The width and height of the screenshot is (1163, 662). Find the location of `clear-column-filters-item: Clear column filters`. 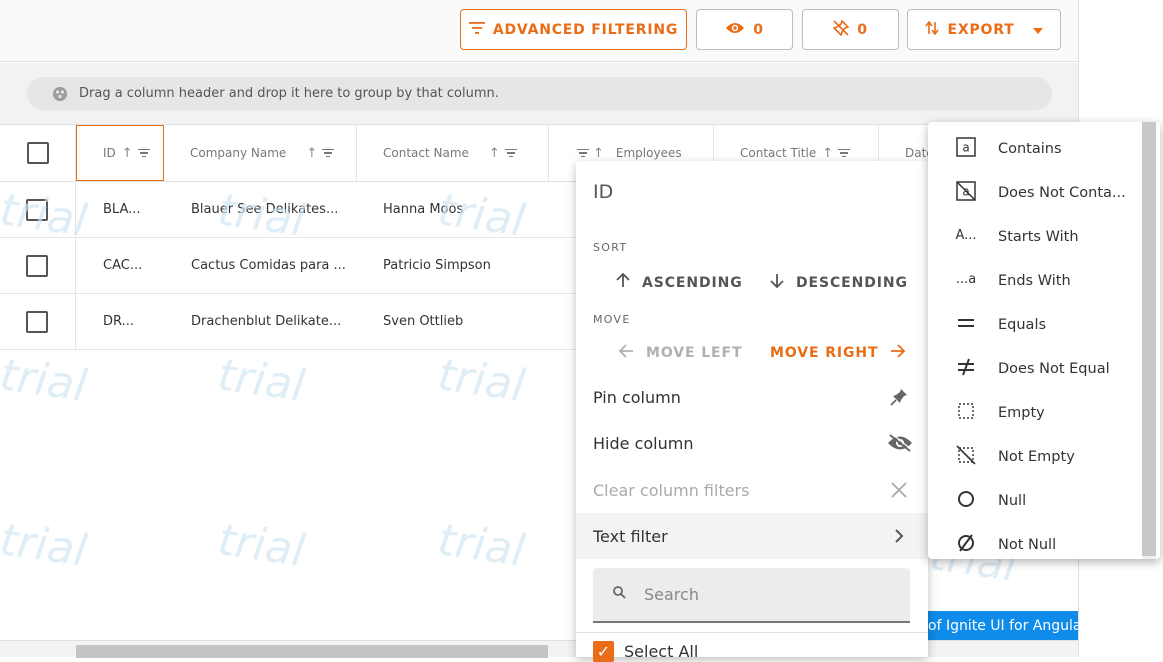

clear-column-filters-item: Clear column filters is located at coordinates (752, 490).